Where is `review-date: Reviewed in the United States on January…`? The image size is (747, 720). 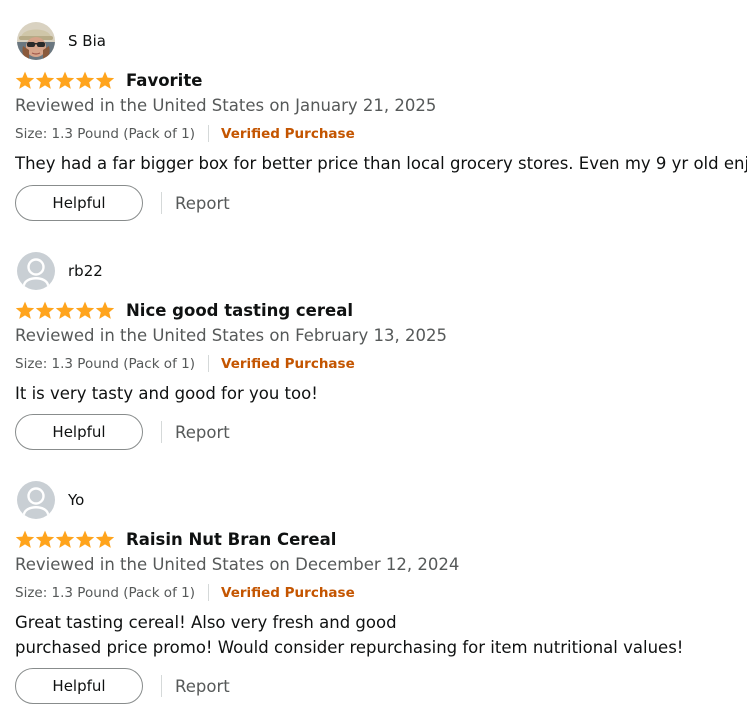
review-date: Reviewed in the United States on January… is located at coordinates (226, 105).